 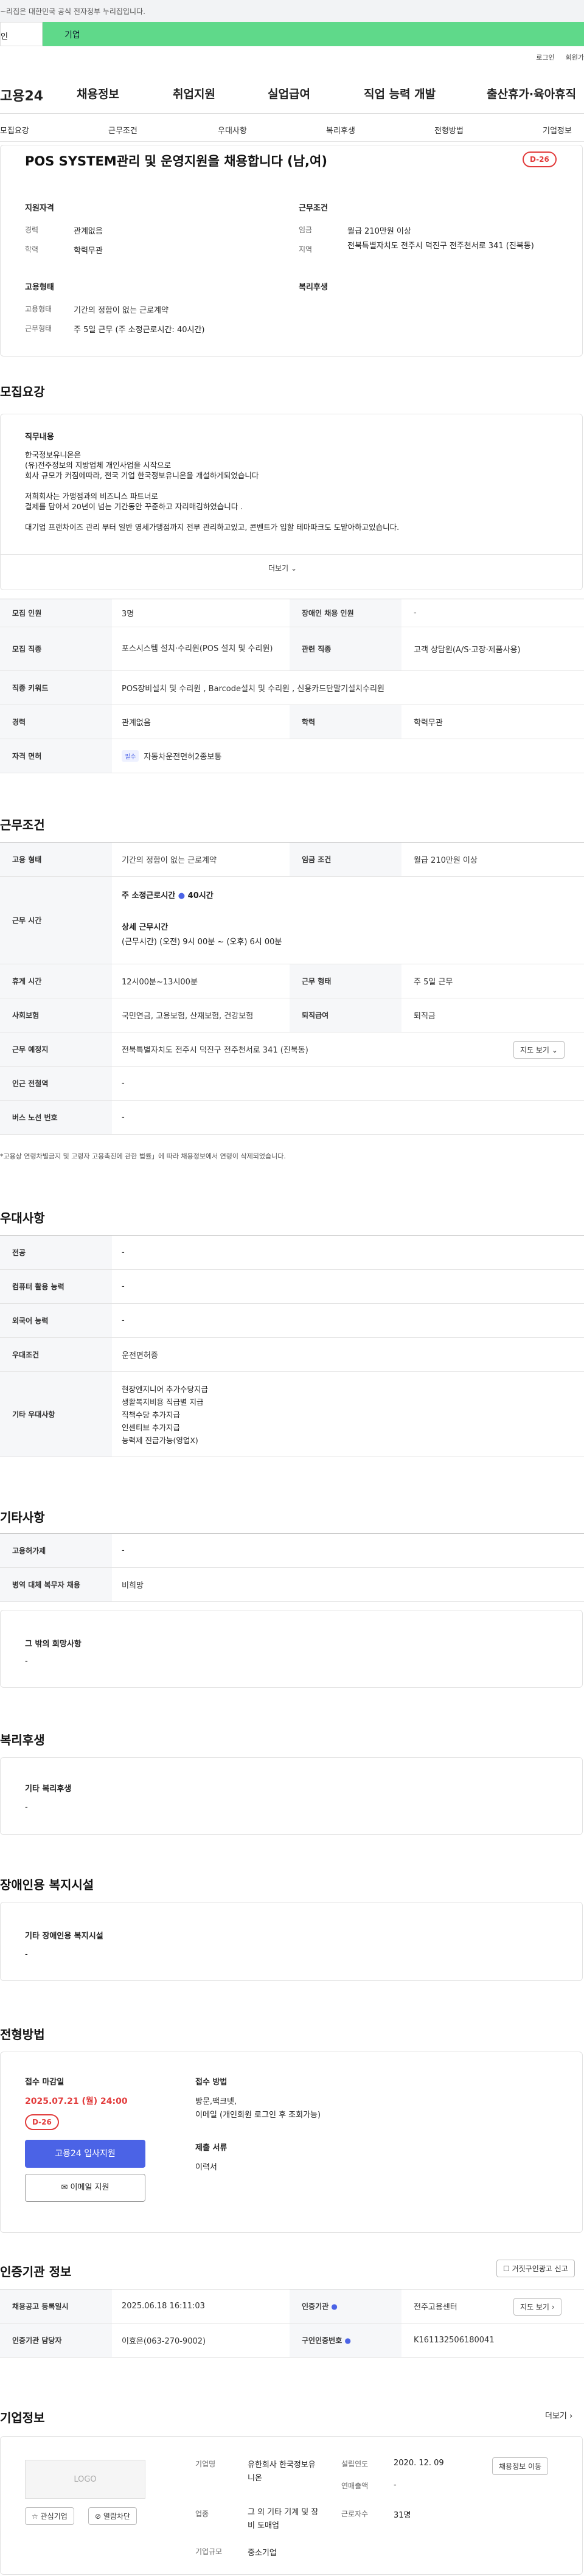 I want to click on map-button: 지도 보기 ⌄, so click(x=539, y=1050).